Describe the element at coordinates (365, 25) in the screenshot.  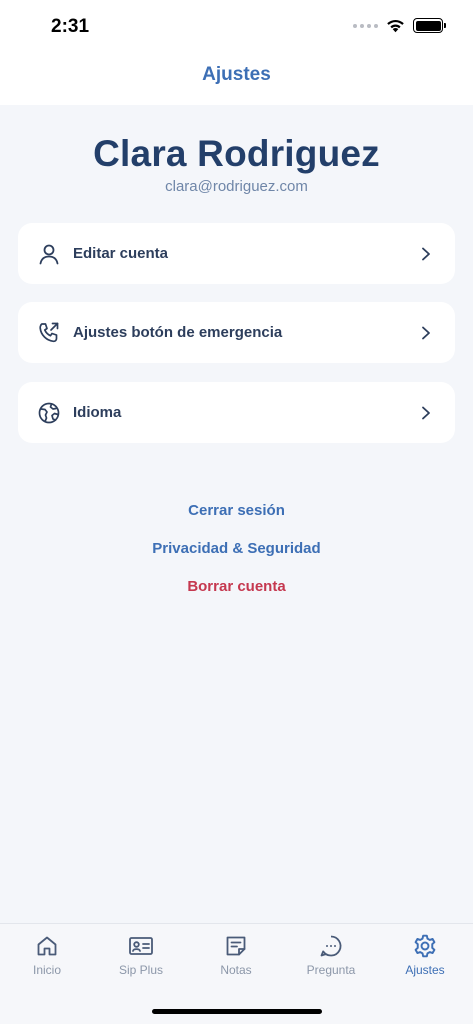
I see `cellular-signal-icon` at that location.